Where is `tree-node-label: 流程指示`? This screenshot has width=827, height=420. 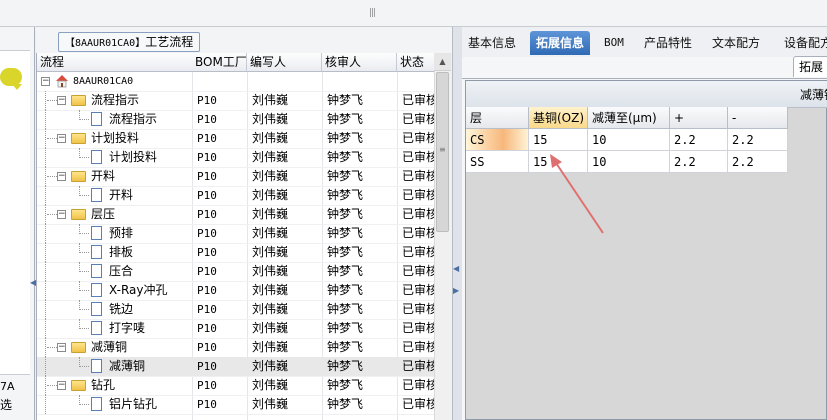
tree-node-label: 流程指示 is located at coordinates (133, 119).